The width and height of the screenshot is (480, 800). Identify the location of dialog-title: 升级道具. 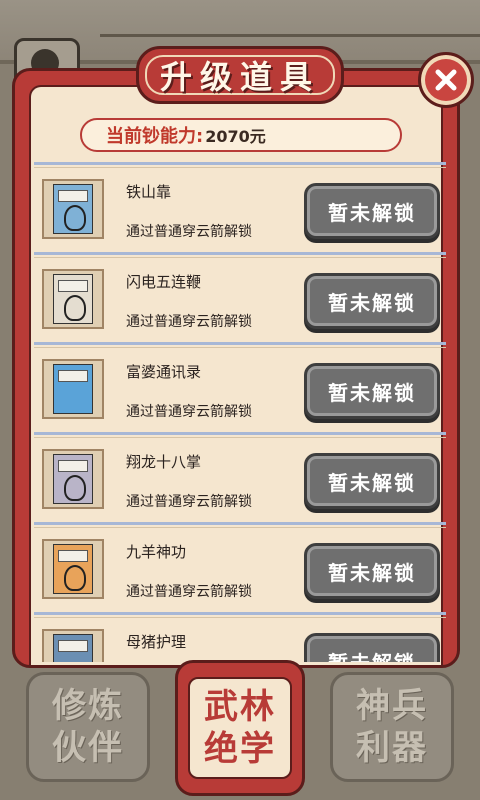
(239, 77).